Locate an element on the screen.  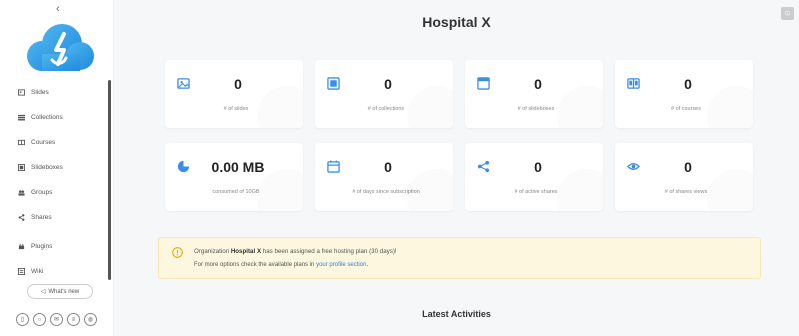
plugins-icon is located at coordinates (21, 246).